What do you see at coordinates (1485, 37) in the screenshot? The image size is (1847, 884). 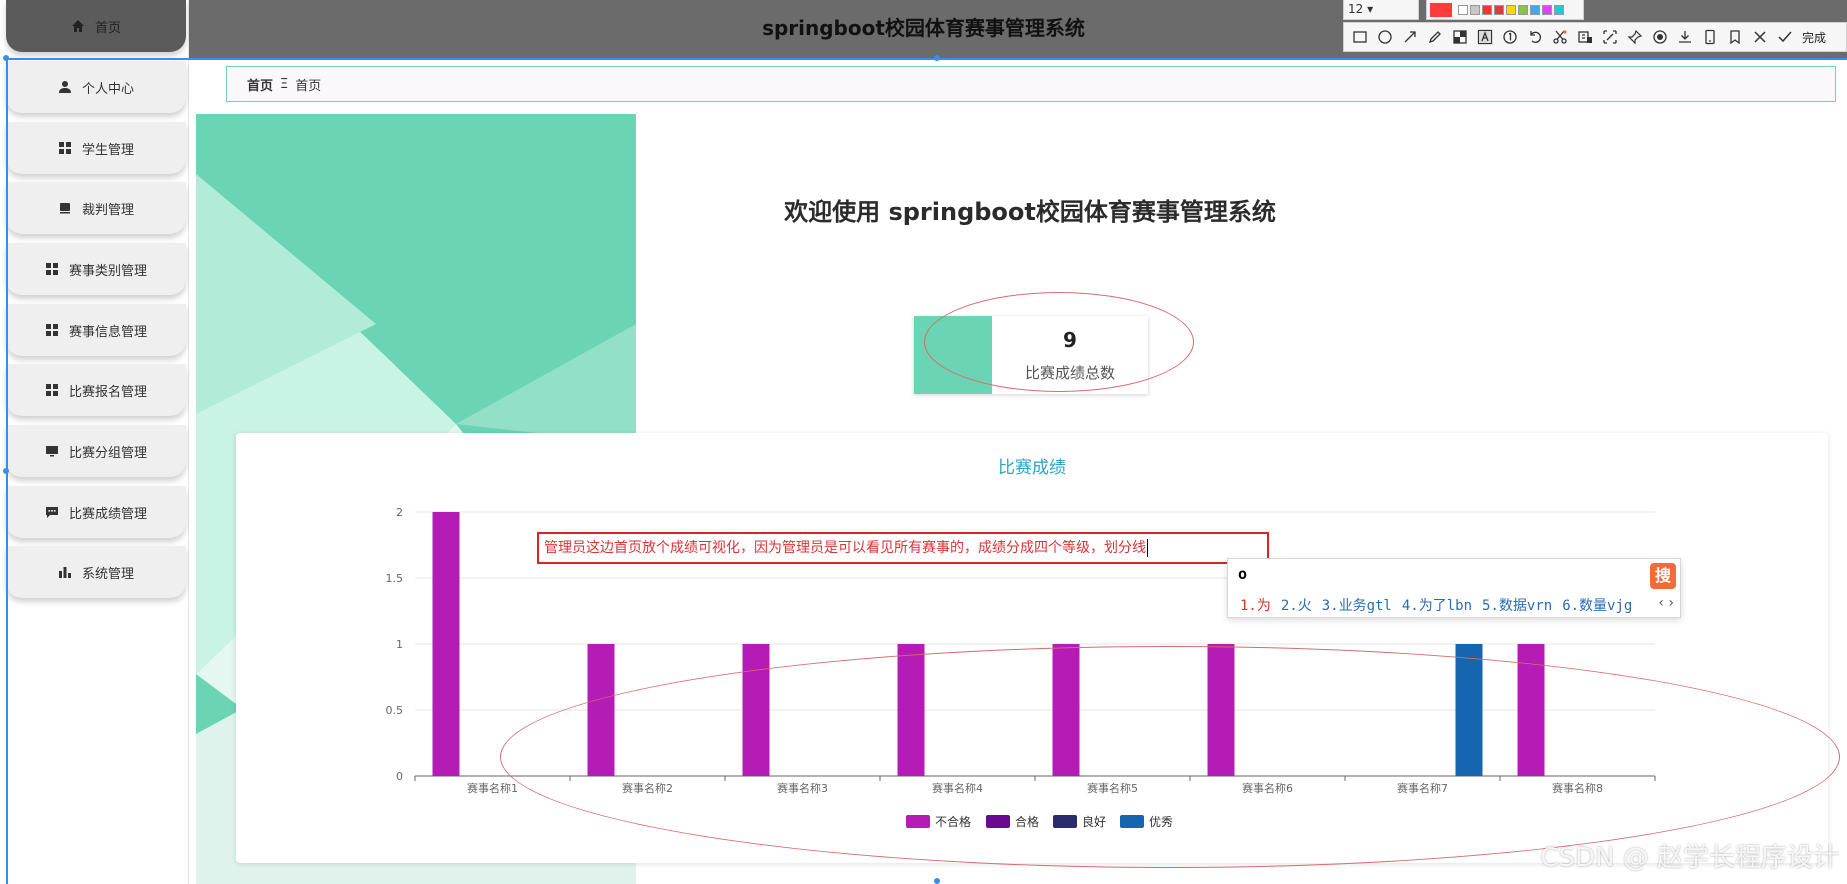 I see `text-icon` at bounding box center [1485, 37].